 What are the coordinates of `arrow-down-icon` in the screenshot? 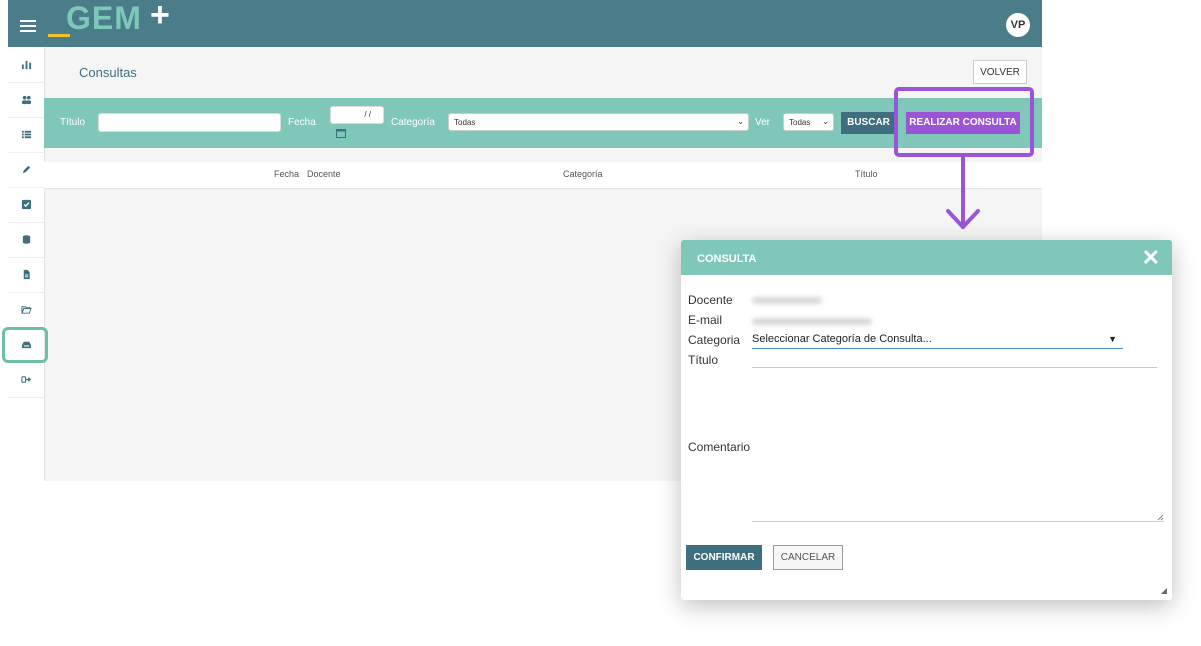 It's located at (963, 191).